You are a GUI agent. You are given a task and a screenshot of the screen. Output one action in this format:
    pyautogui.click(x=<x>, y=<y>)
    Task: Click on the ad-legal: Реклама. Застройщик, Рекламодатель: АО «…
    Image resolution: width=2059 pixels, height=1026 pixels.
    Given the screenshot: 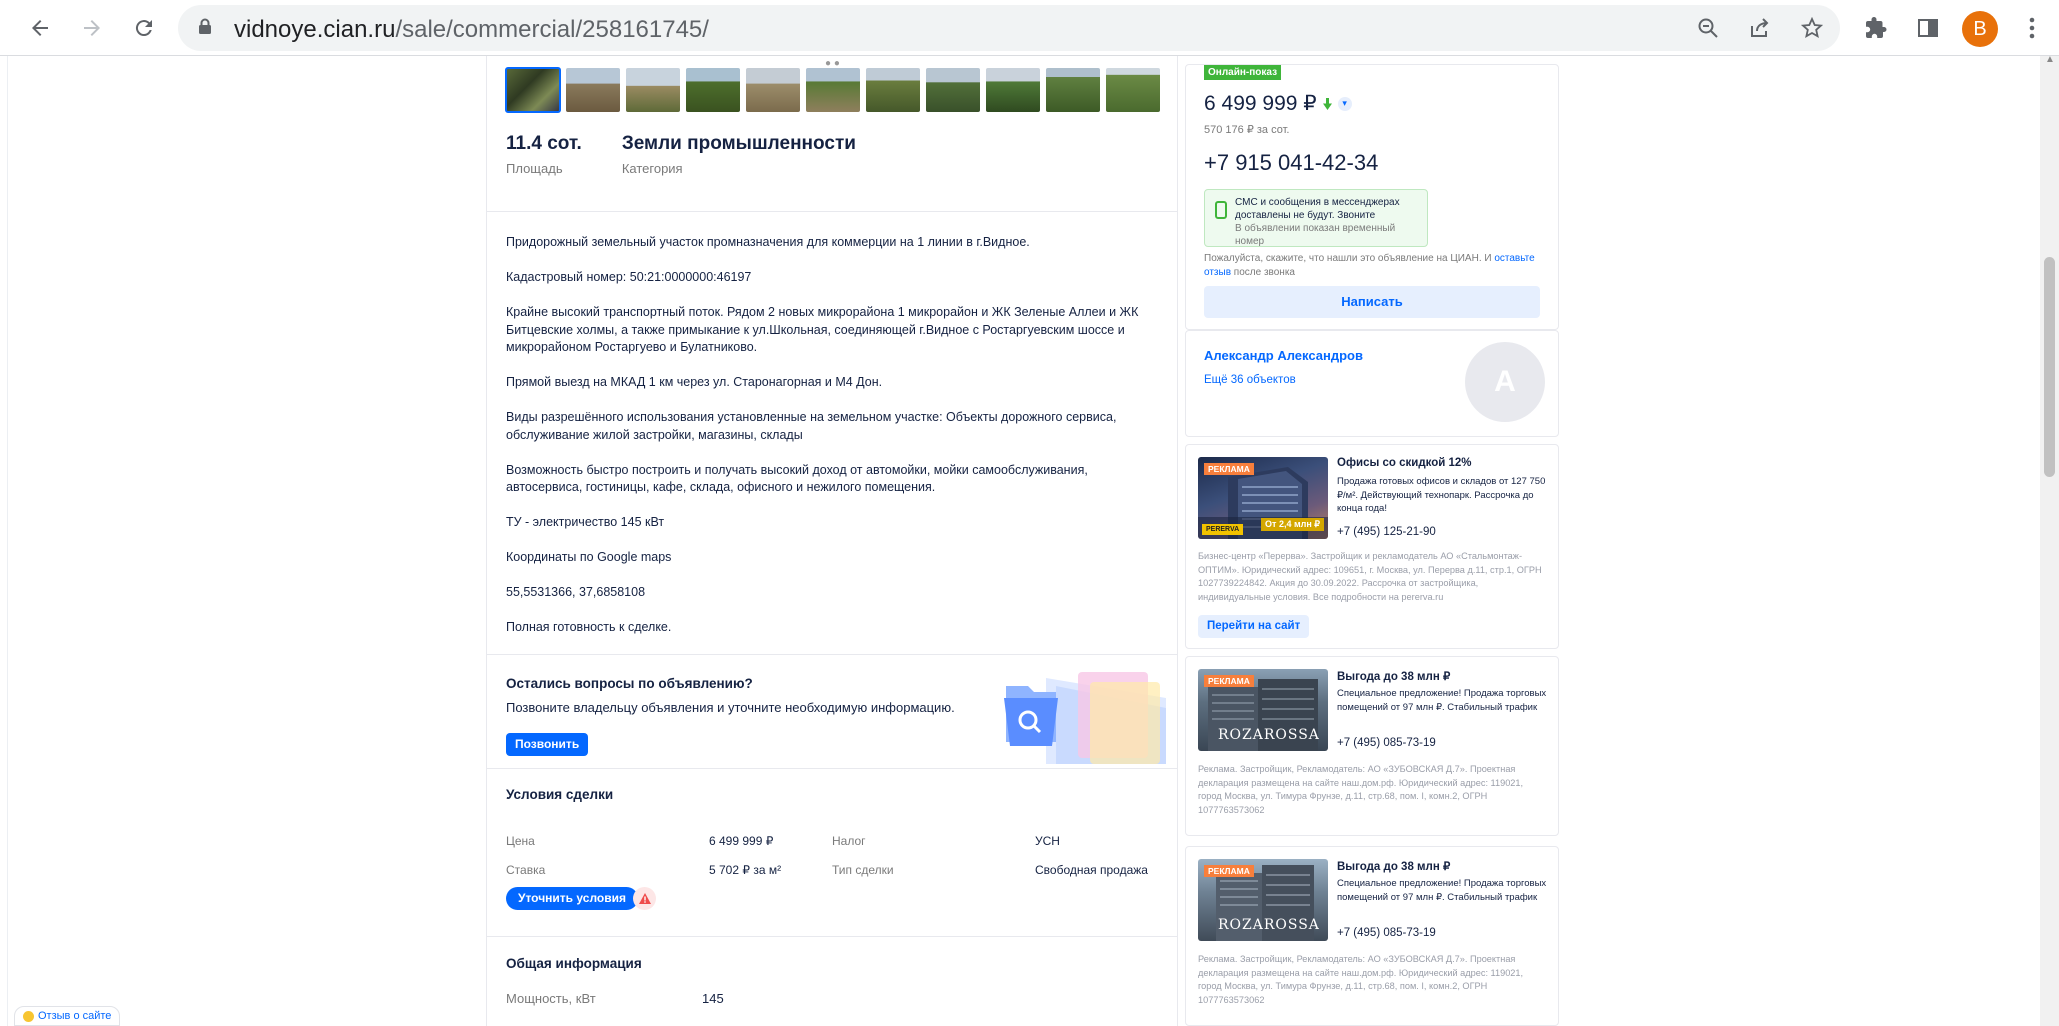 What is the action you would take?
    pyautogui.click(x=1361, y=789)
    